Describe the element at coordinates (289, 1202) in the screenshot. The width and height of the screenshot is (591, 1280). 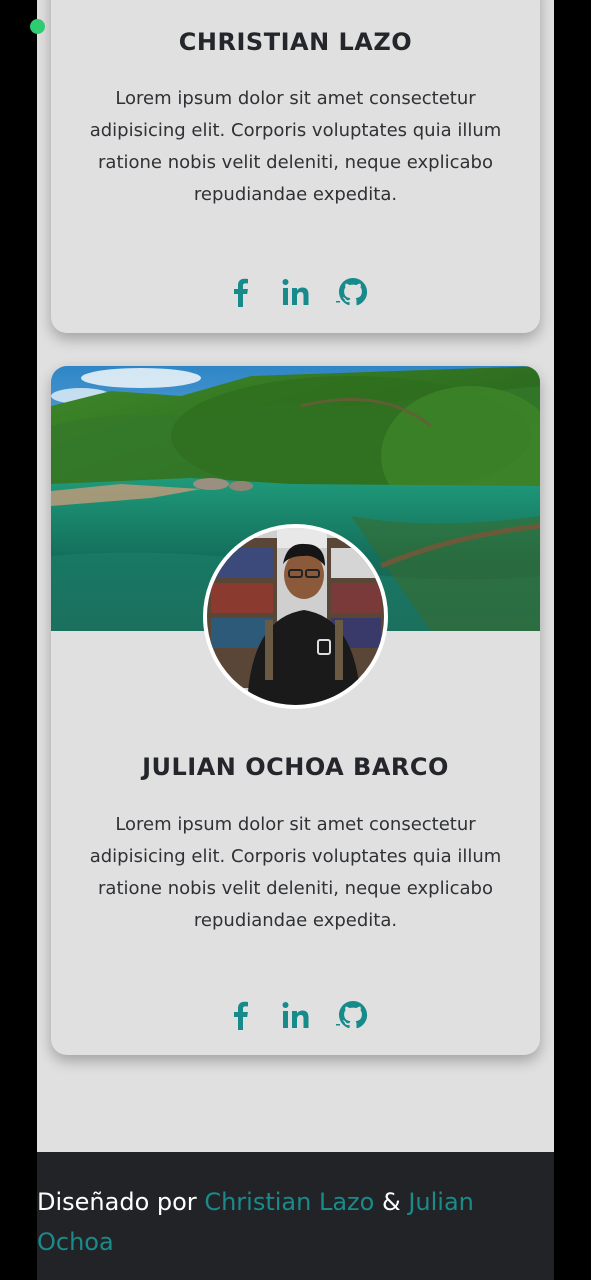
I see `author-link-christian: Christian Lazo` at that location.